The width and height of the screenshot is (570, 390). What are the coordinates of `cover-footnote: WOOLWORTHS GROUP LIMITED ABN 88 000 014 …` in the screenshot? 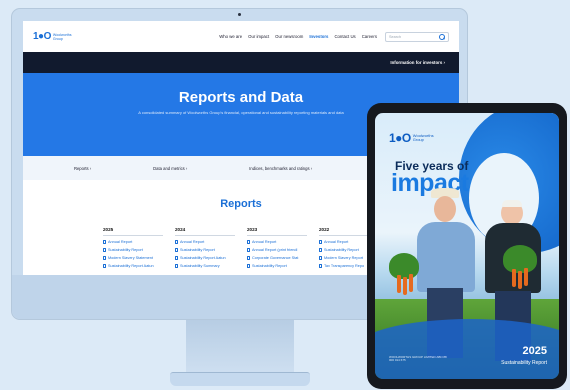 It's located at (418, 358).